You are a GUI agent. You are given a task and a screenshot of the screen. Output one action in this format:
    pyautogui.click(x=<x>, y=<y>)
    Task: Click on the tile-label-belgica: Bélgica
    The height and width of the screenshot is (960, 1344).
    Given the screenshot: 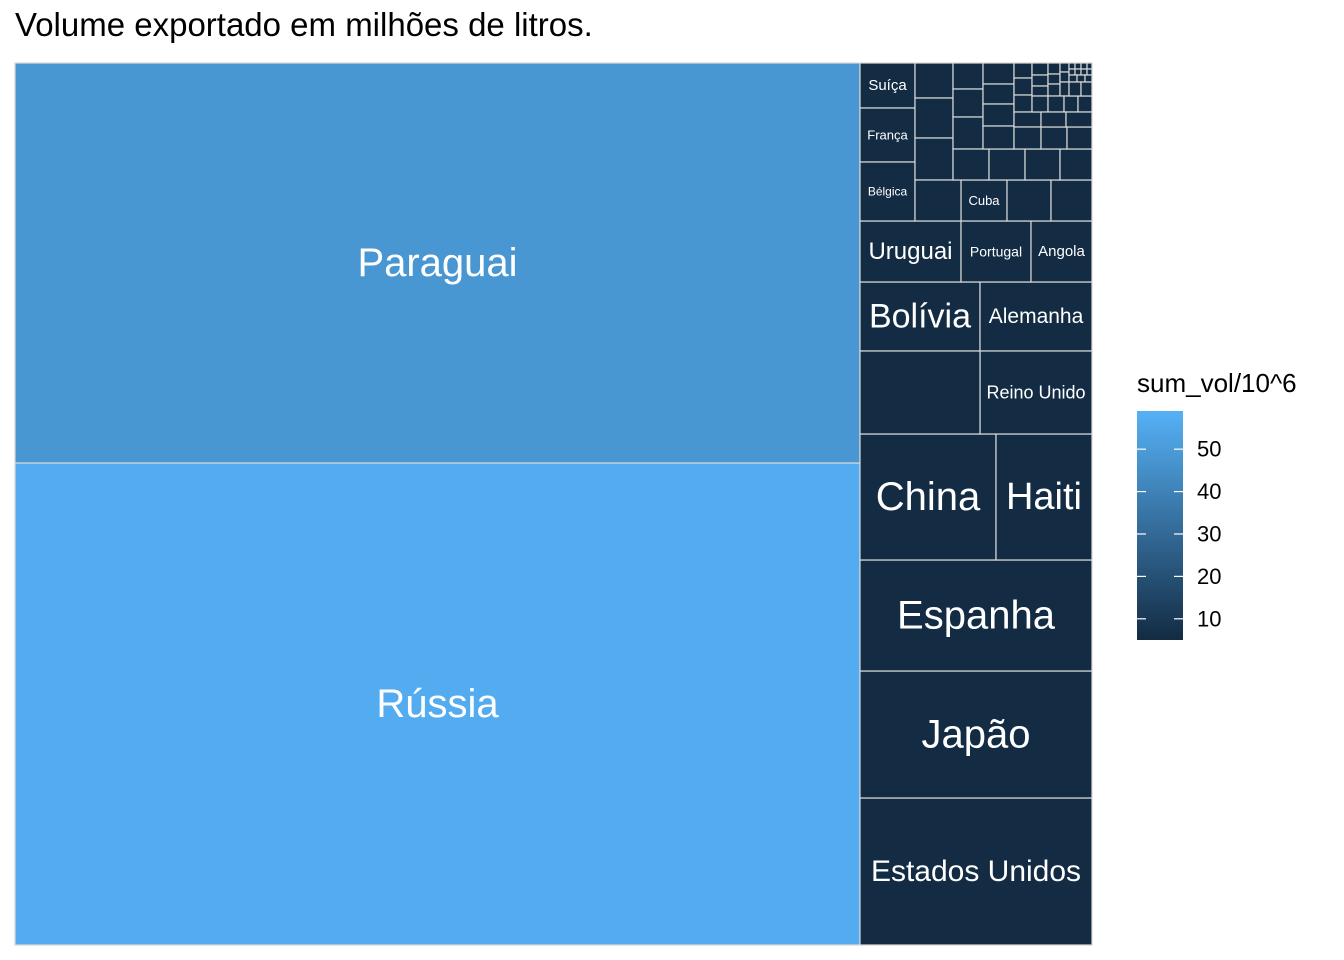 What is the action you would take?
    pyautogui.click(x=888, y=192)
    